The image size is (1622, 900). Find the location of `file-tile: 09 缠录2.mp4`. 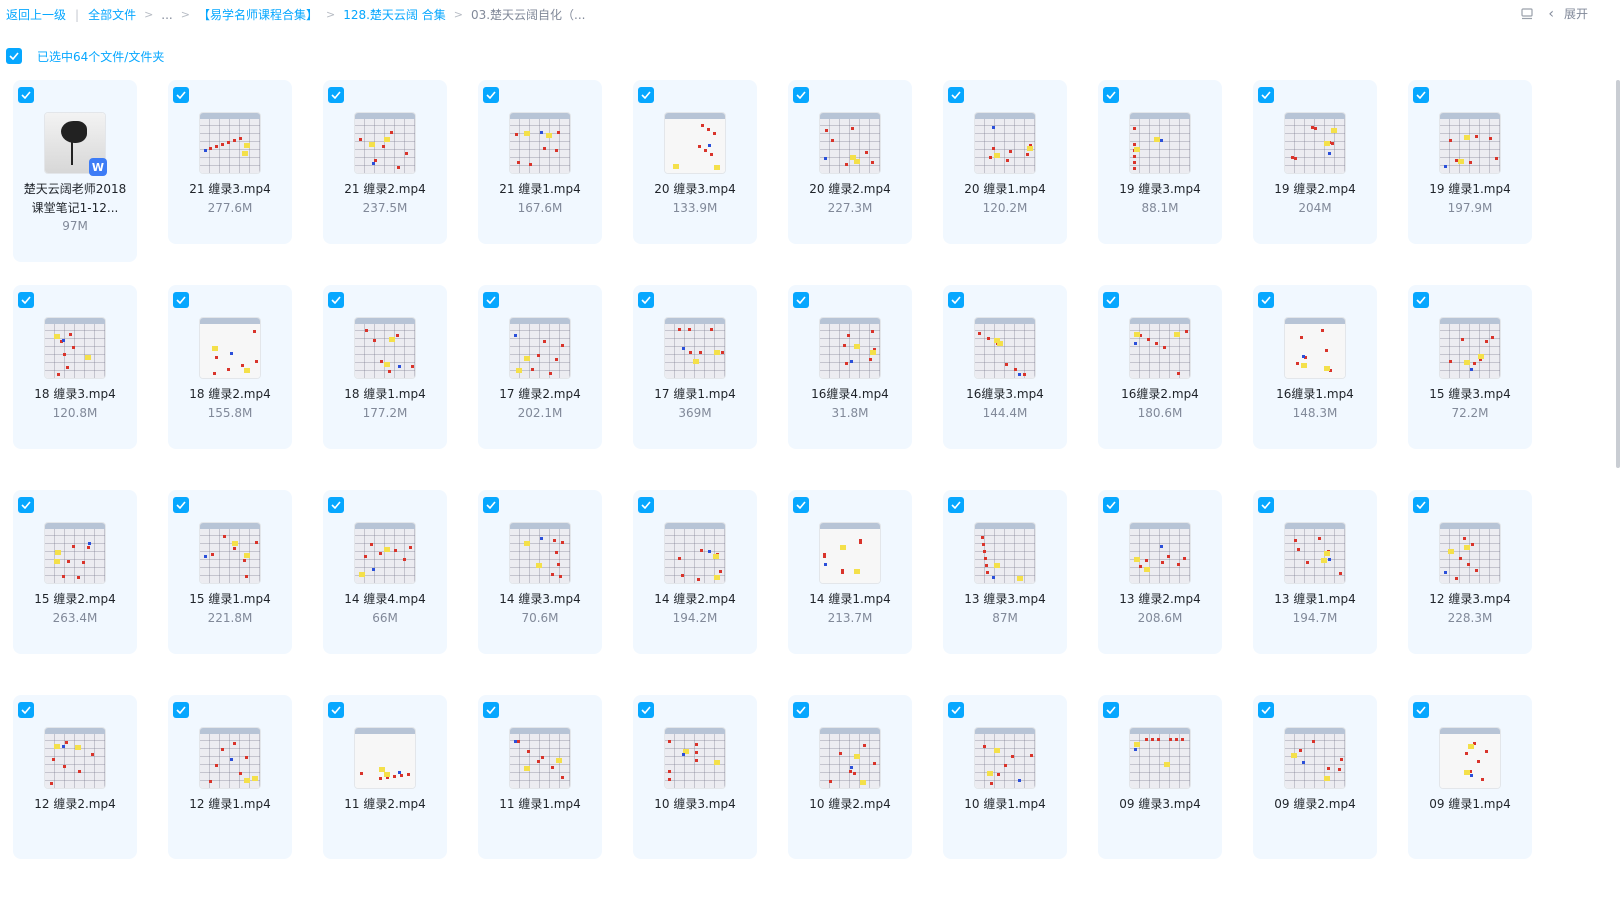

file-tile: 09 缠录2.mp4 is located at coordinates (1315, 777).